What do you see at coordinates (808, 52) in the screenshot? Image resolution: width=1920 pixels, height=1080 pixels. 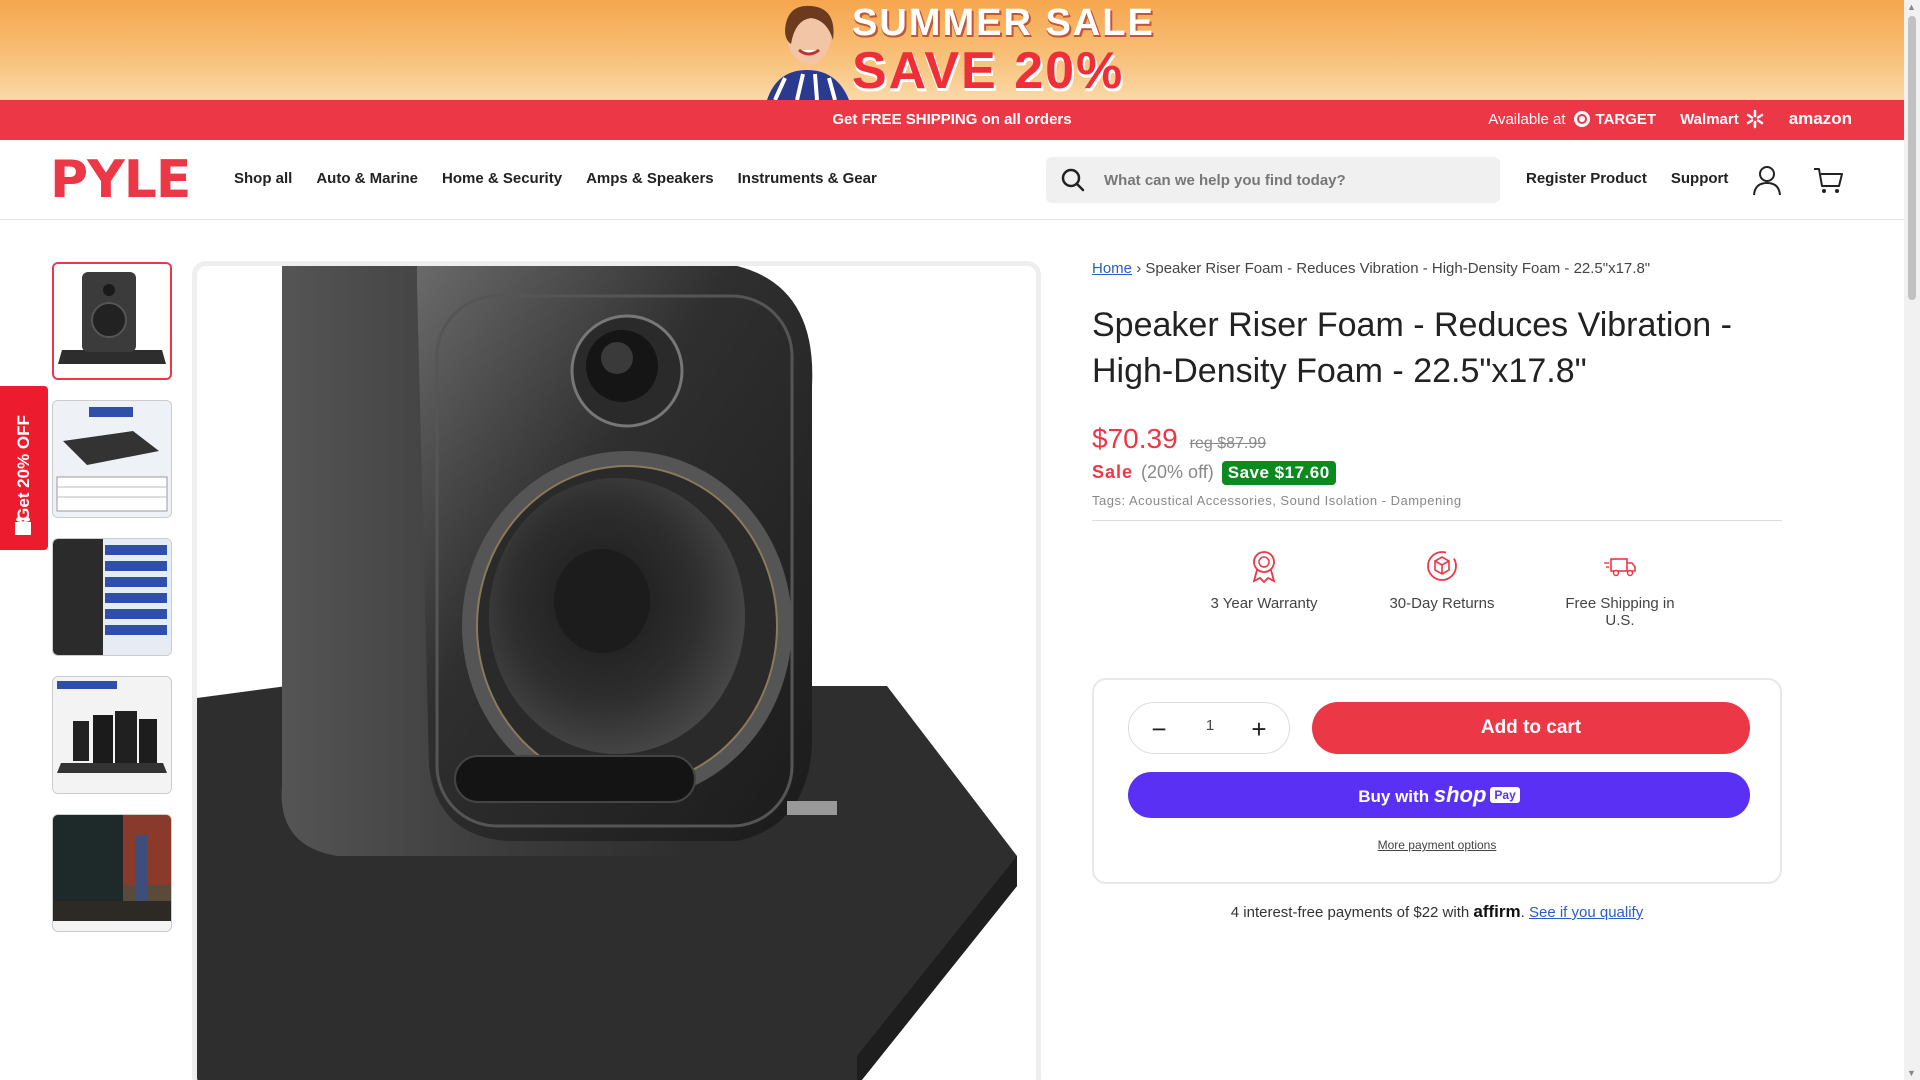 I see `model-photo` at bounding box center [808, 52].